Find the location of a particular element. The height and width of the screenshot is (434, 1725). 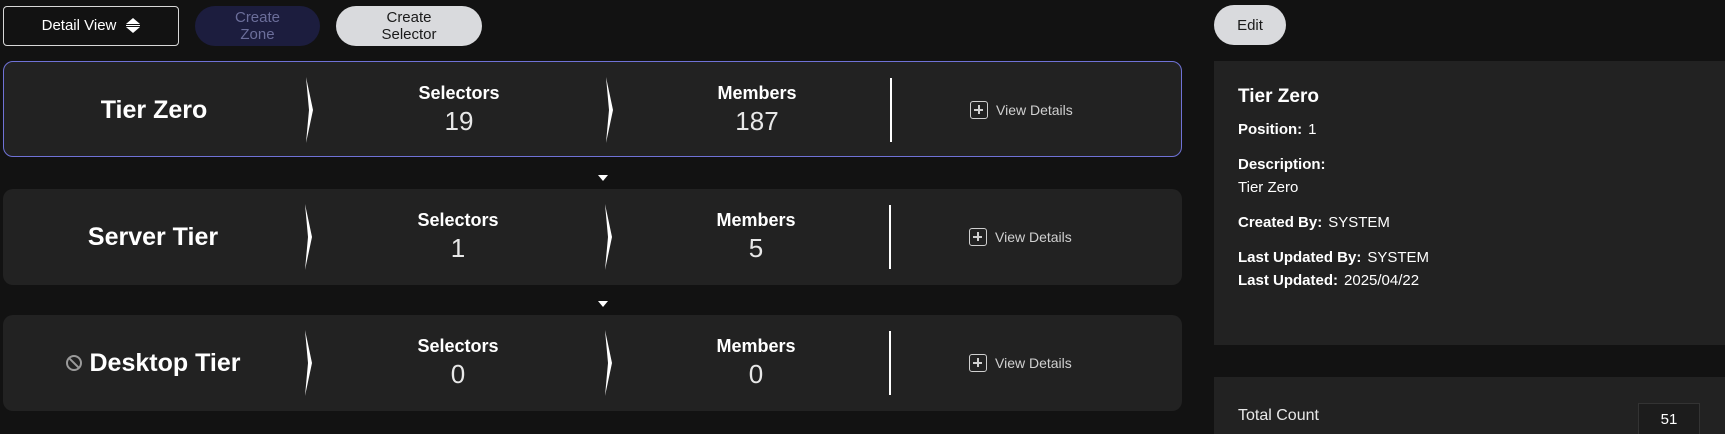

zone-title: Server Tier is located at coordinates (153, 236).